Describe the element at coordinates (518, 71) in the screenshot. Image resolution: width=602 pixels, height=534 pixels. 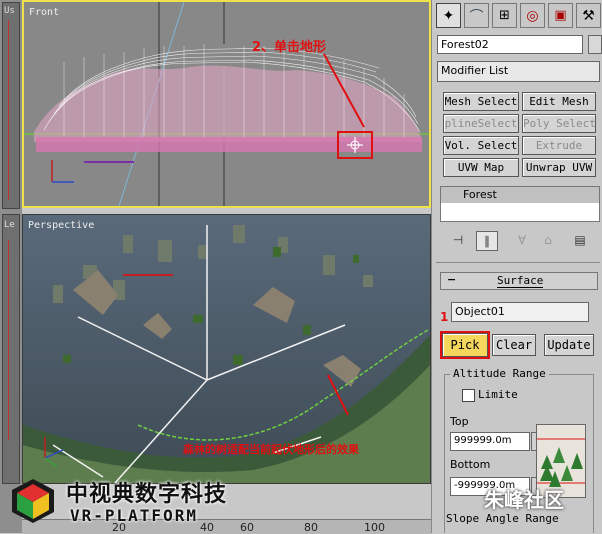
I see `modifier-list-dropdown: Modifier List` at that location.